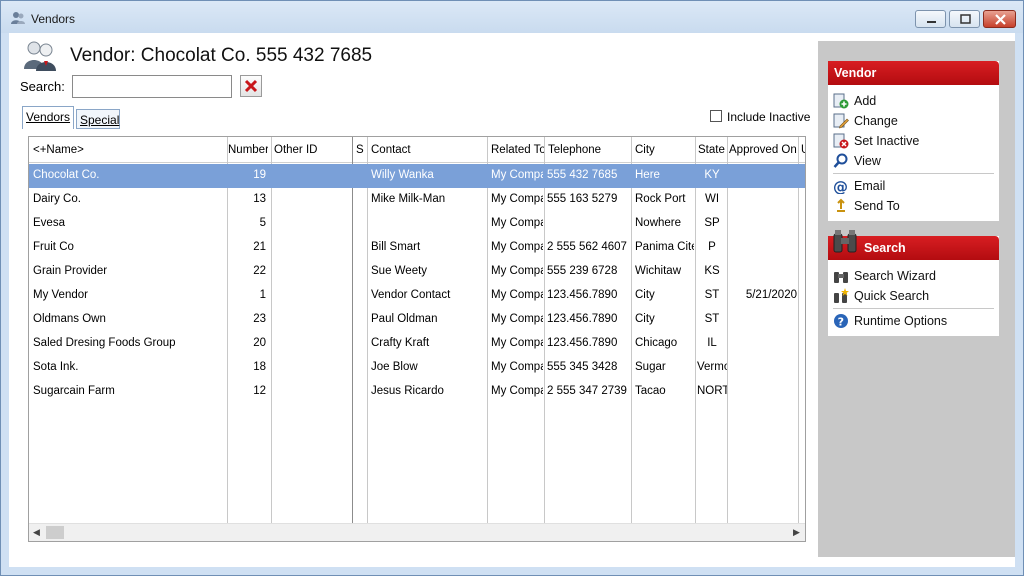 Image resolution: width=1024 pixels, height=576 pixels. What do you see at coordinates (582, 367) in the screenshot?
I see `cell-phone: 555 345 3428` at bounding box center [582, 367].